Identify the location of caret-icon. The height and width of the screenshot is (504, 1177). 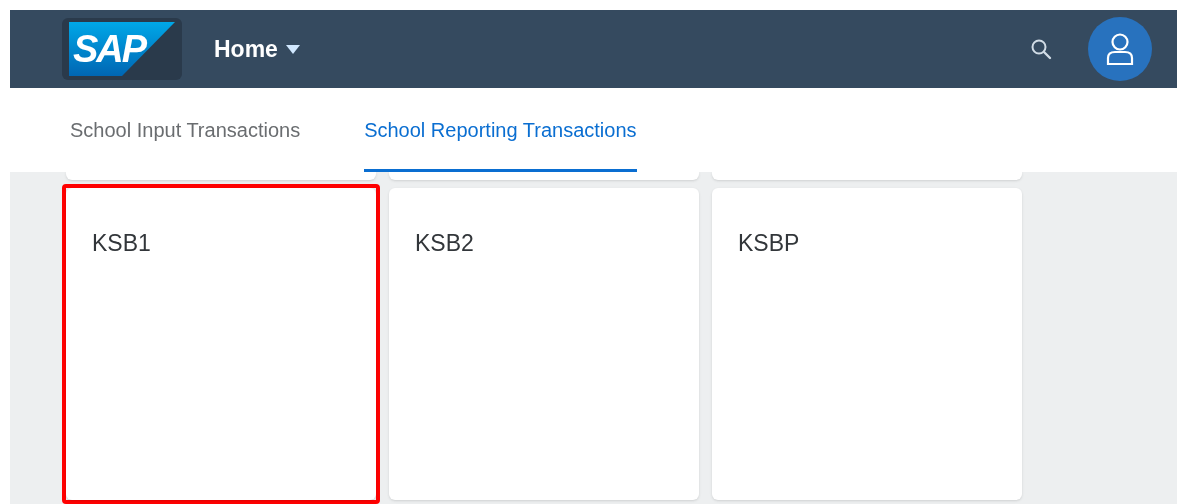
(292, 49).